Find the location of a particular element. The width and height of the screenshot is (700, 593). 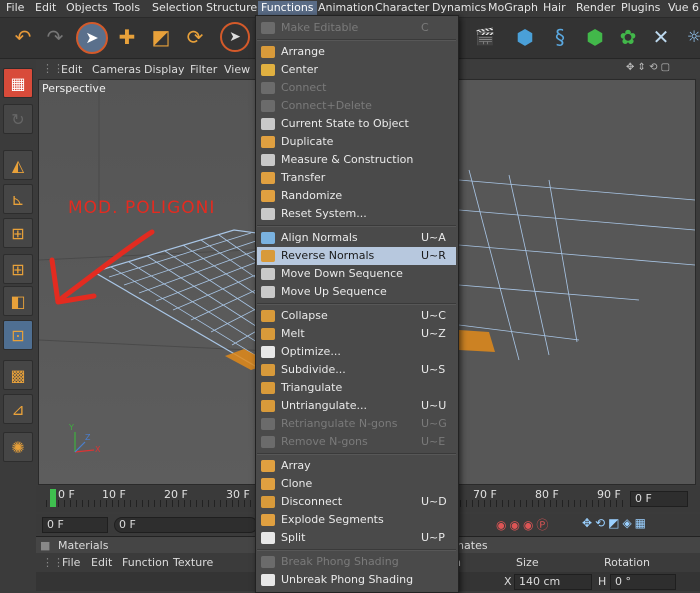

menu-tools: Tools is located at coordinates (126, 8).